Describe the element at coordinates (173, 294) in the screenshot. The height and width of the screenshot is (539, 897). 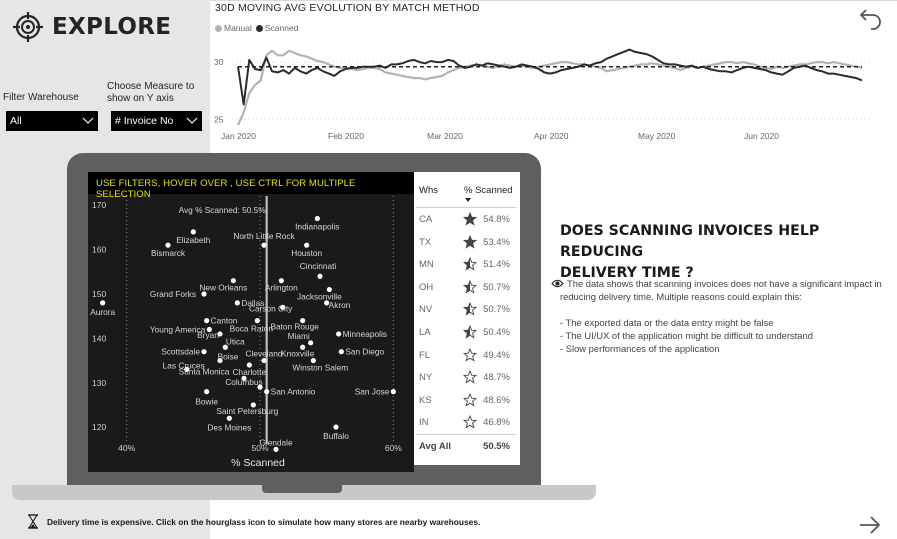
I see `point-label: Grand Forks` at that location.